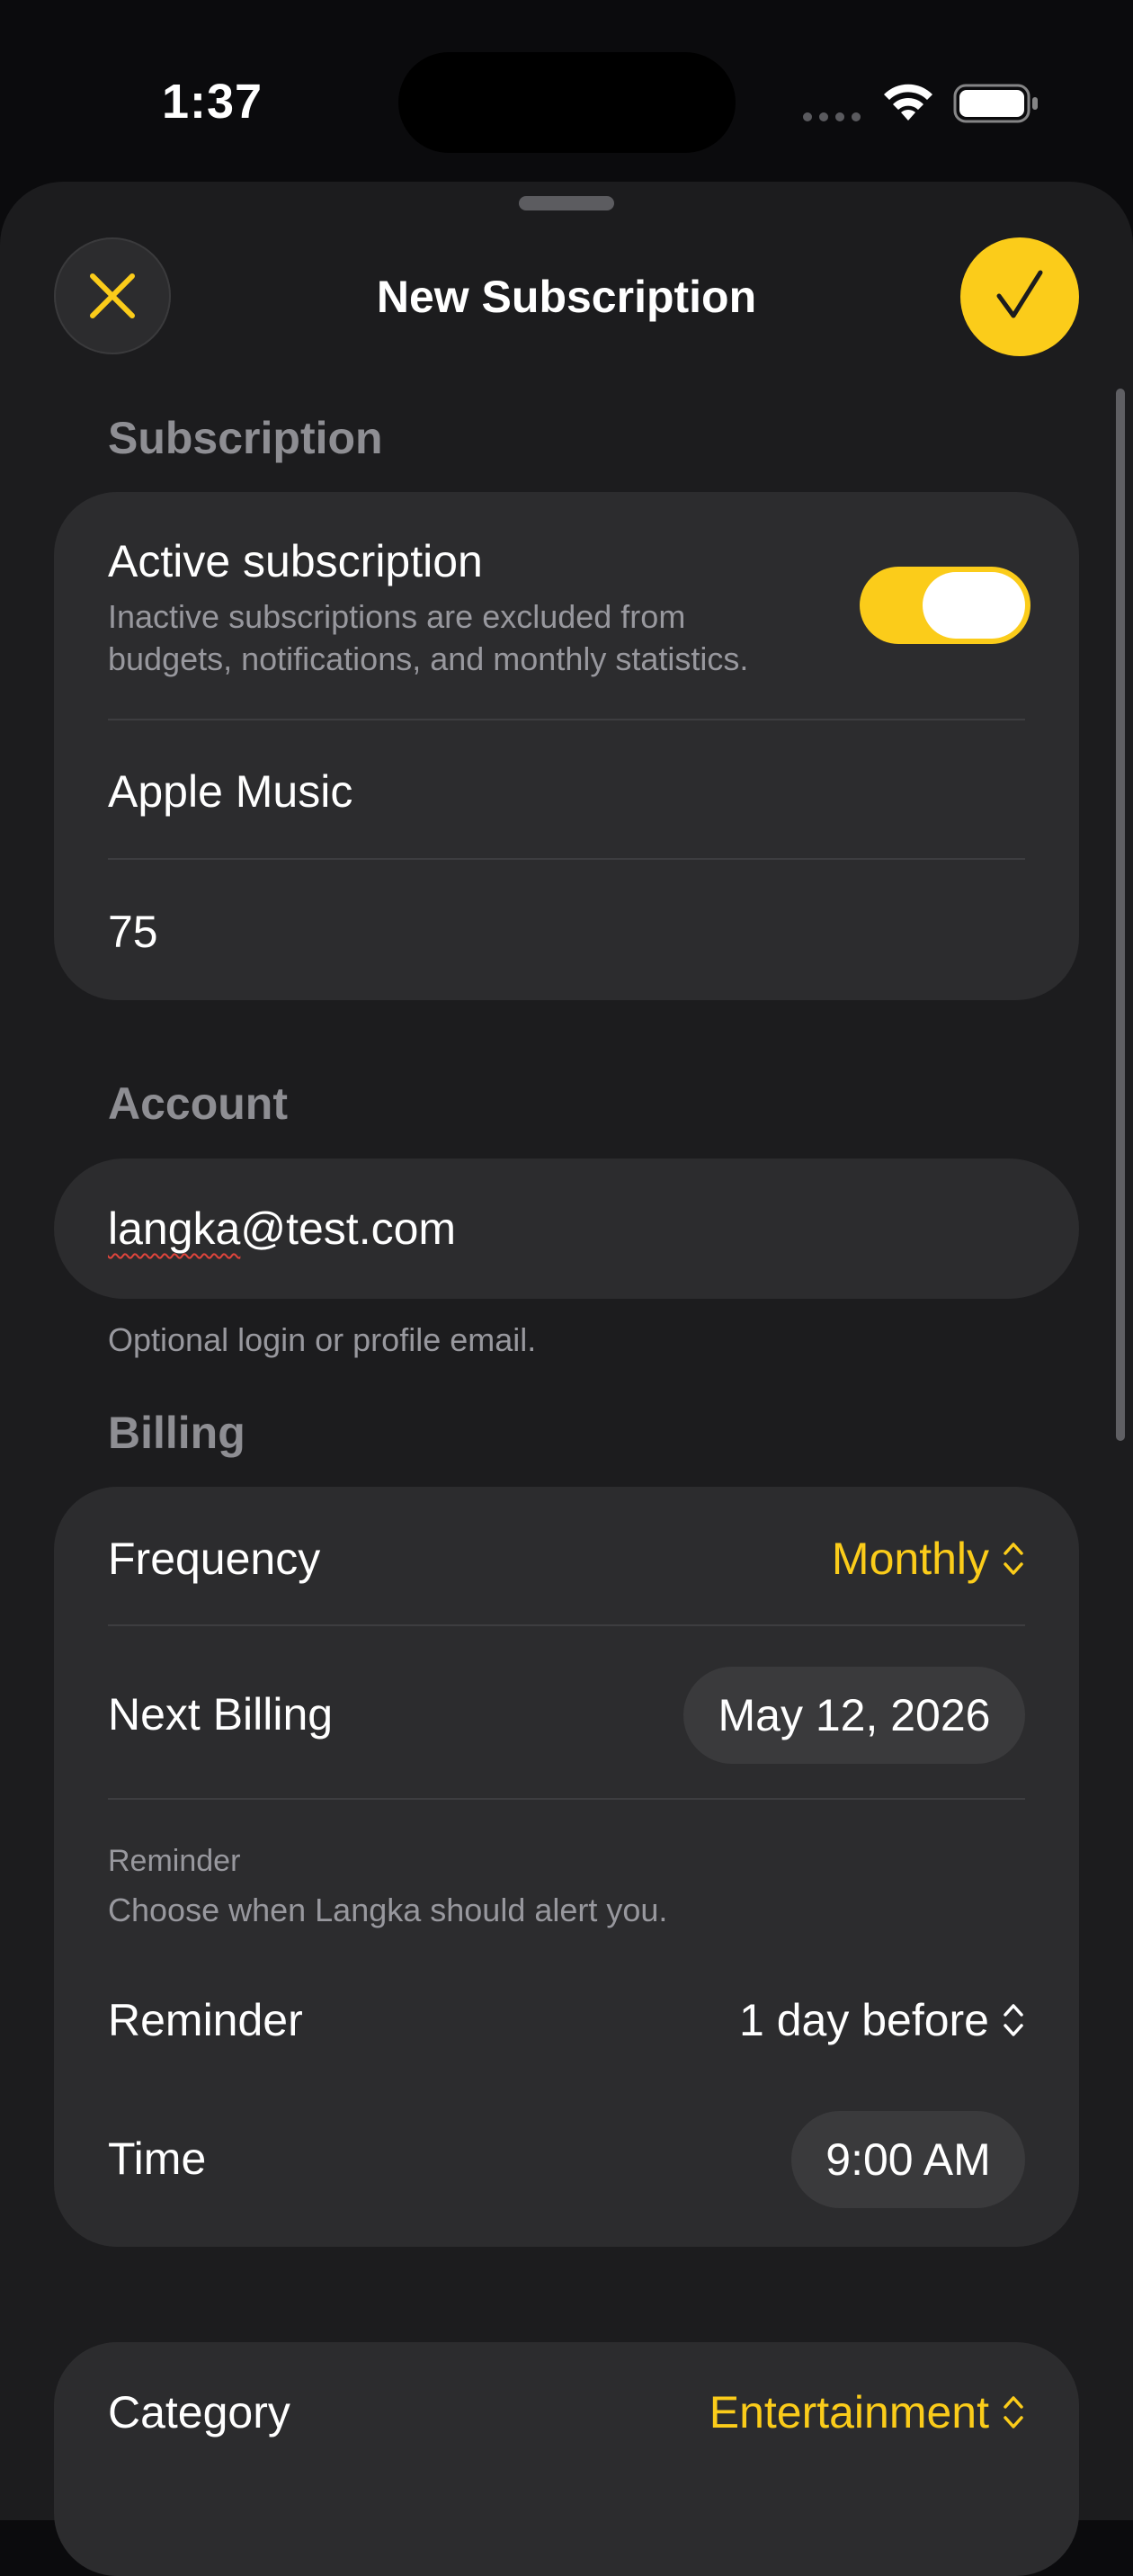  What do you see at coordinates (199, 2412) in the screenshot?
I see `category-label: Category` at bounding box center [199, 2412].